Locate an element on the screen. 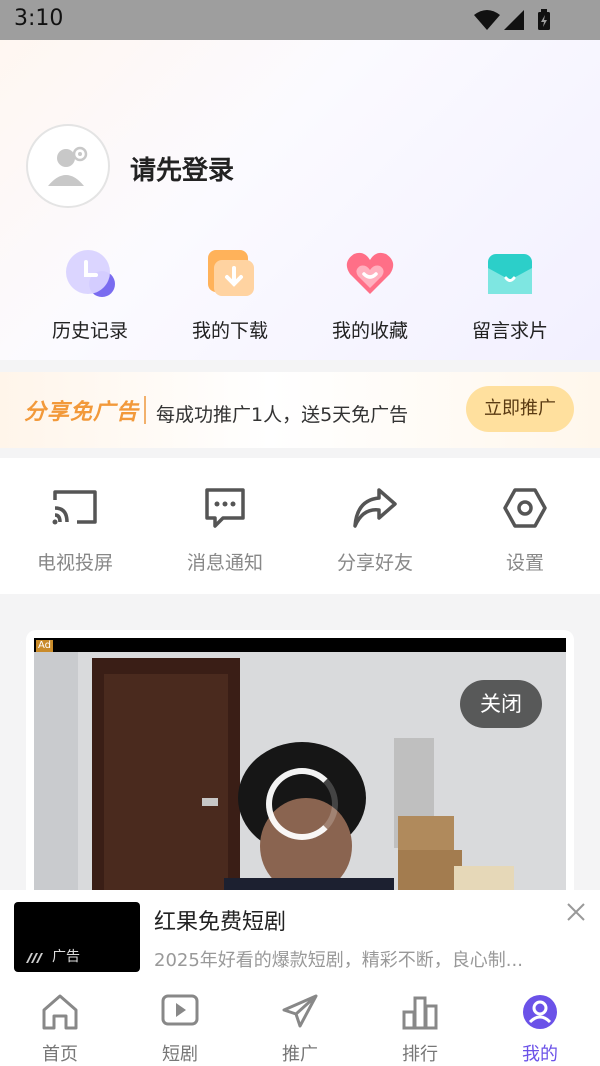  quick-action-label: 我的收藏 is located at coordinates (369, 331).